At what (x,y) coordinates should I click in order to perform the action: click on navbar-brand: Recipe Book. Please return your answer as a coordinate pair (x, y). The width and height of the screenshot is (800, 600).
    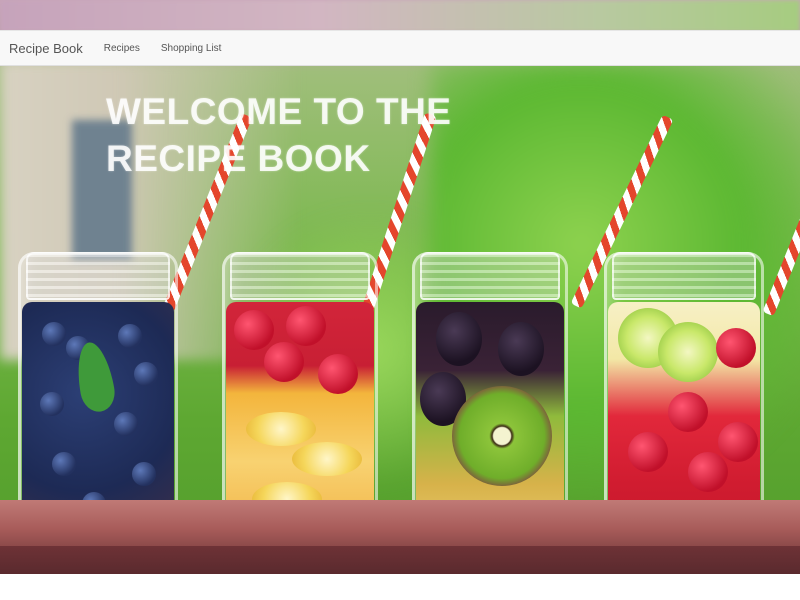
    Looking at the image, I should click on (46, 48).